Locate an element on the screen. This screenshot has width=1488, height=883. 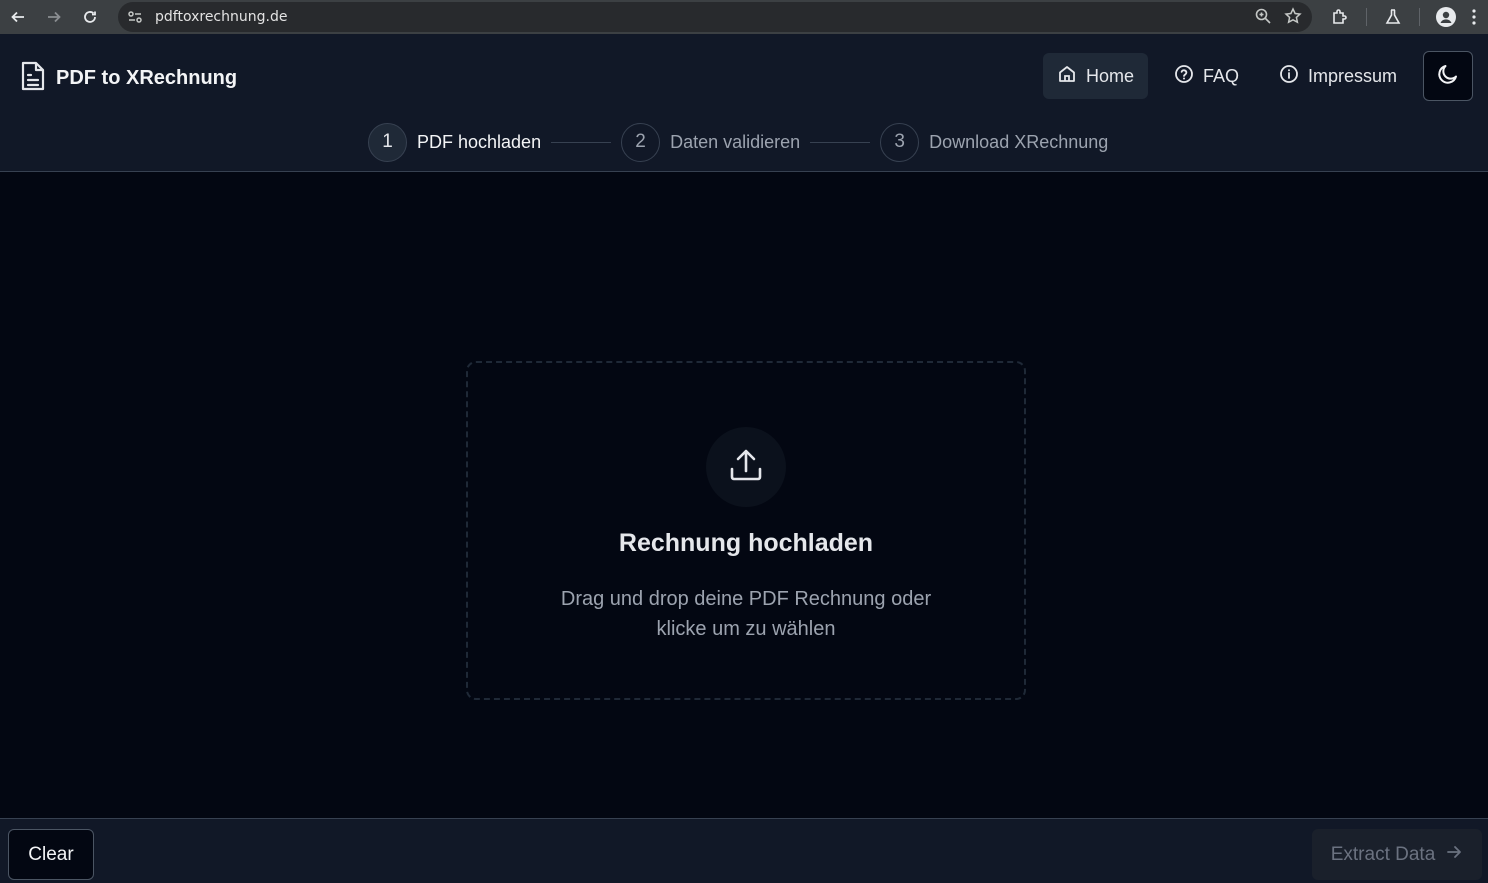
step-label: Daten validieren is located at coordinates (735, 141).